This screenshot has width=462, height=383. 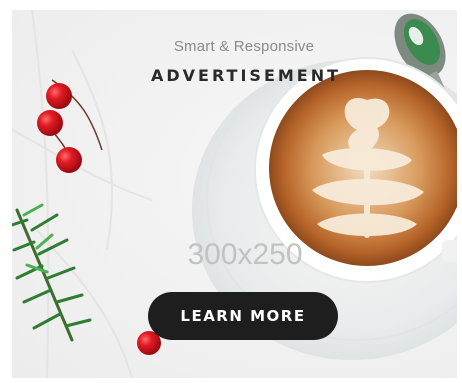 What do you see at coordinates (243, 316) in the screenshot?
I see `learn-more-button: LEARN MORE` at bounding box center [243, 316].